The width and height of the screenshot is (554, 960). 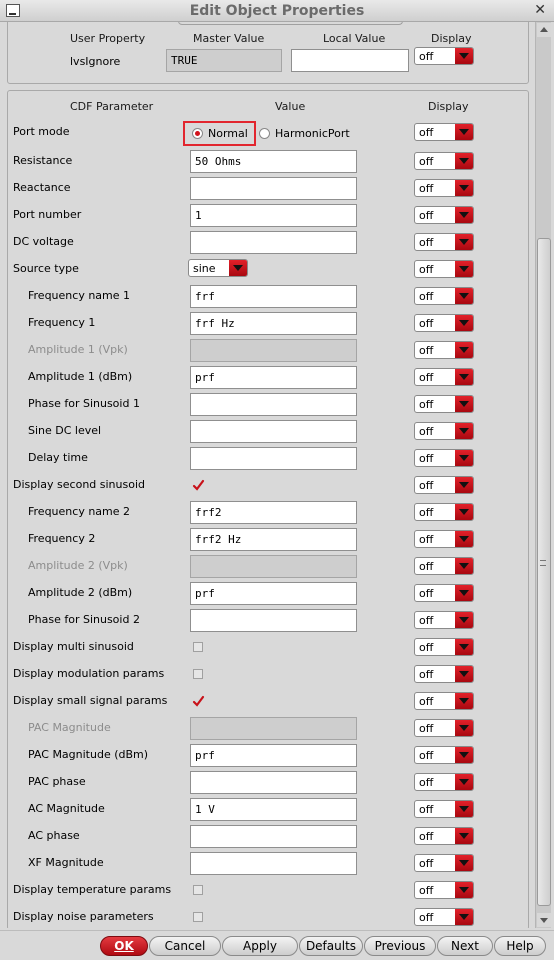 What do you see at coordinates (444, 56) in the screenshot?
I see `user-property-display-select: off` at bounding box center [444, 56].